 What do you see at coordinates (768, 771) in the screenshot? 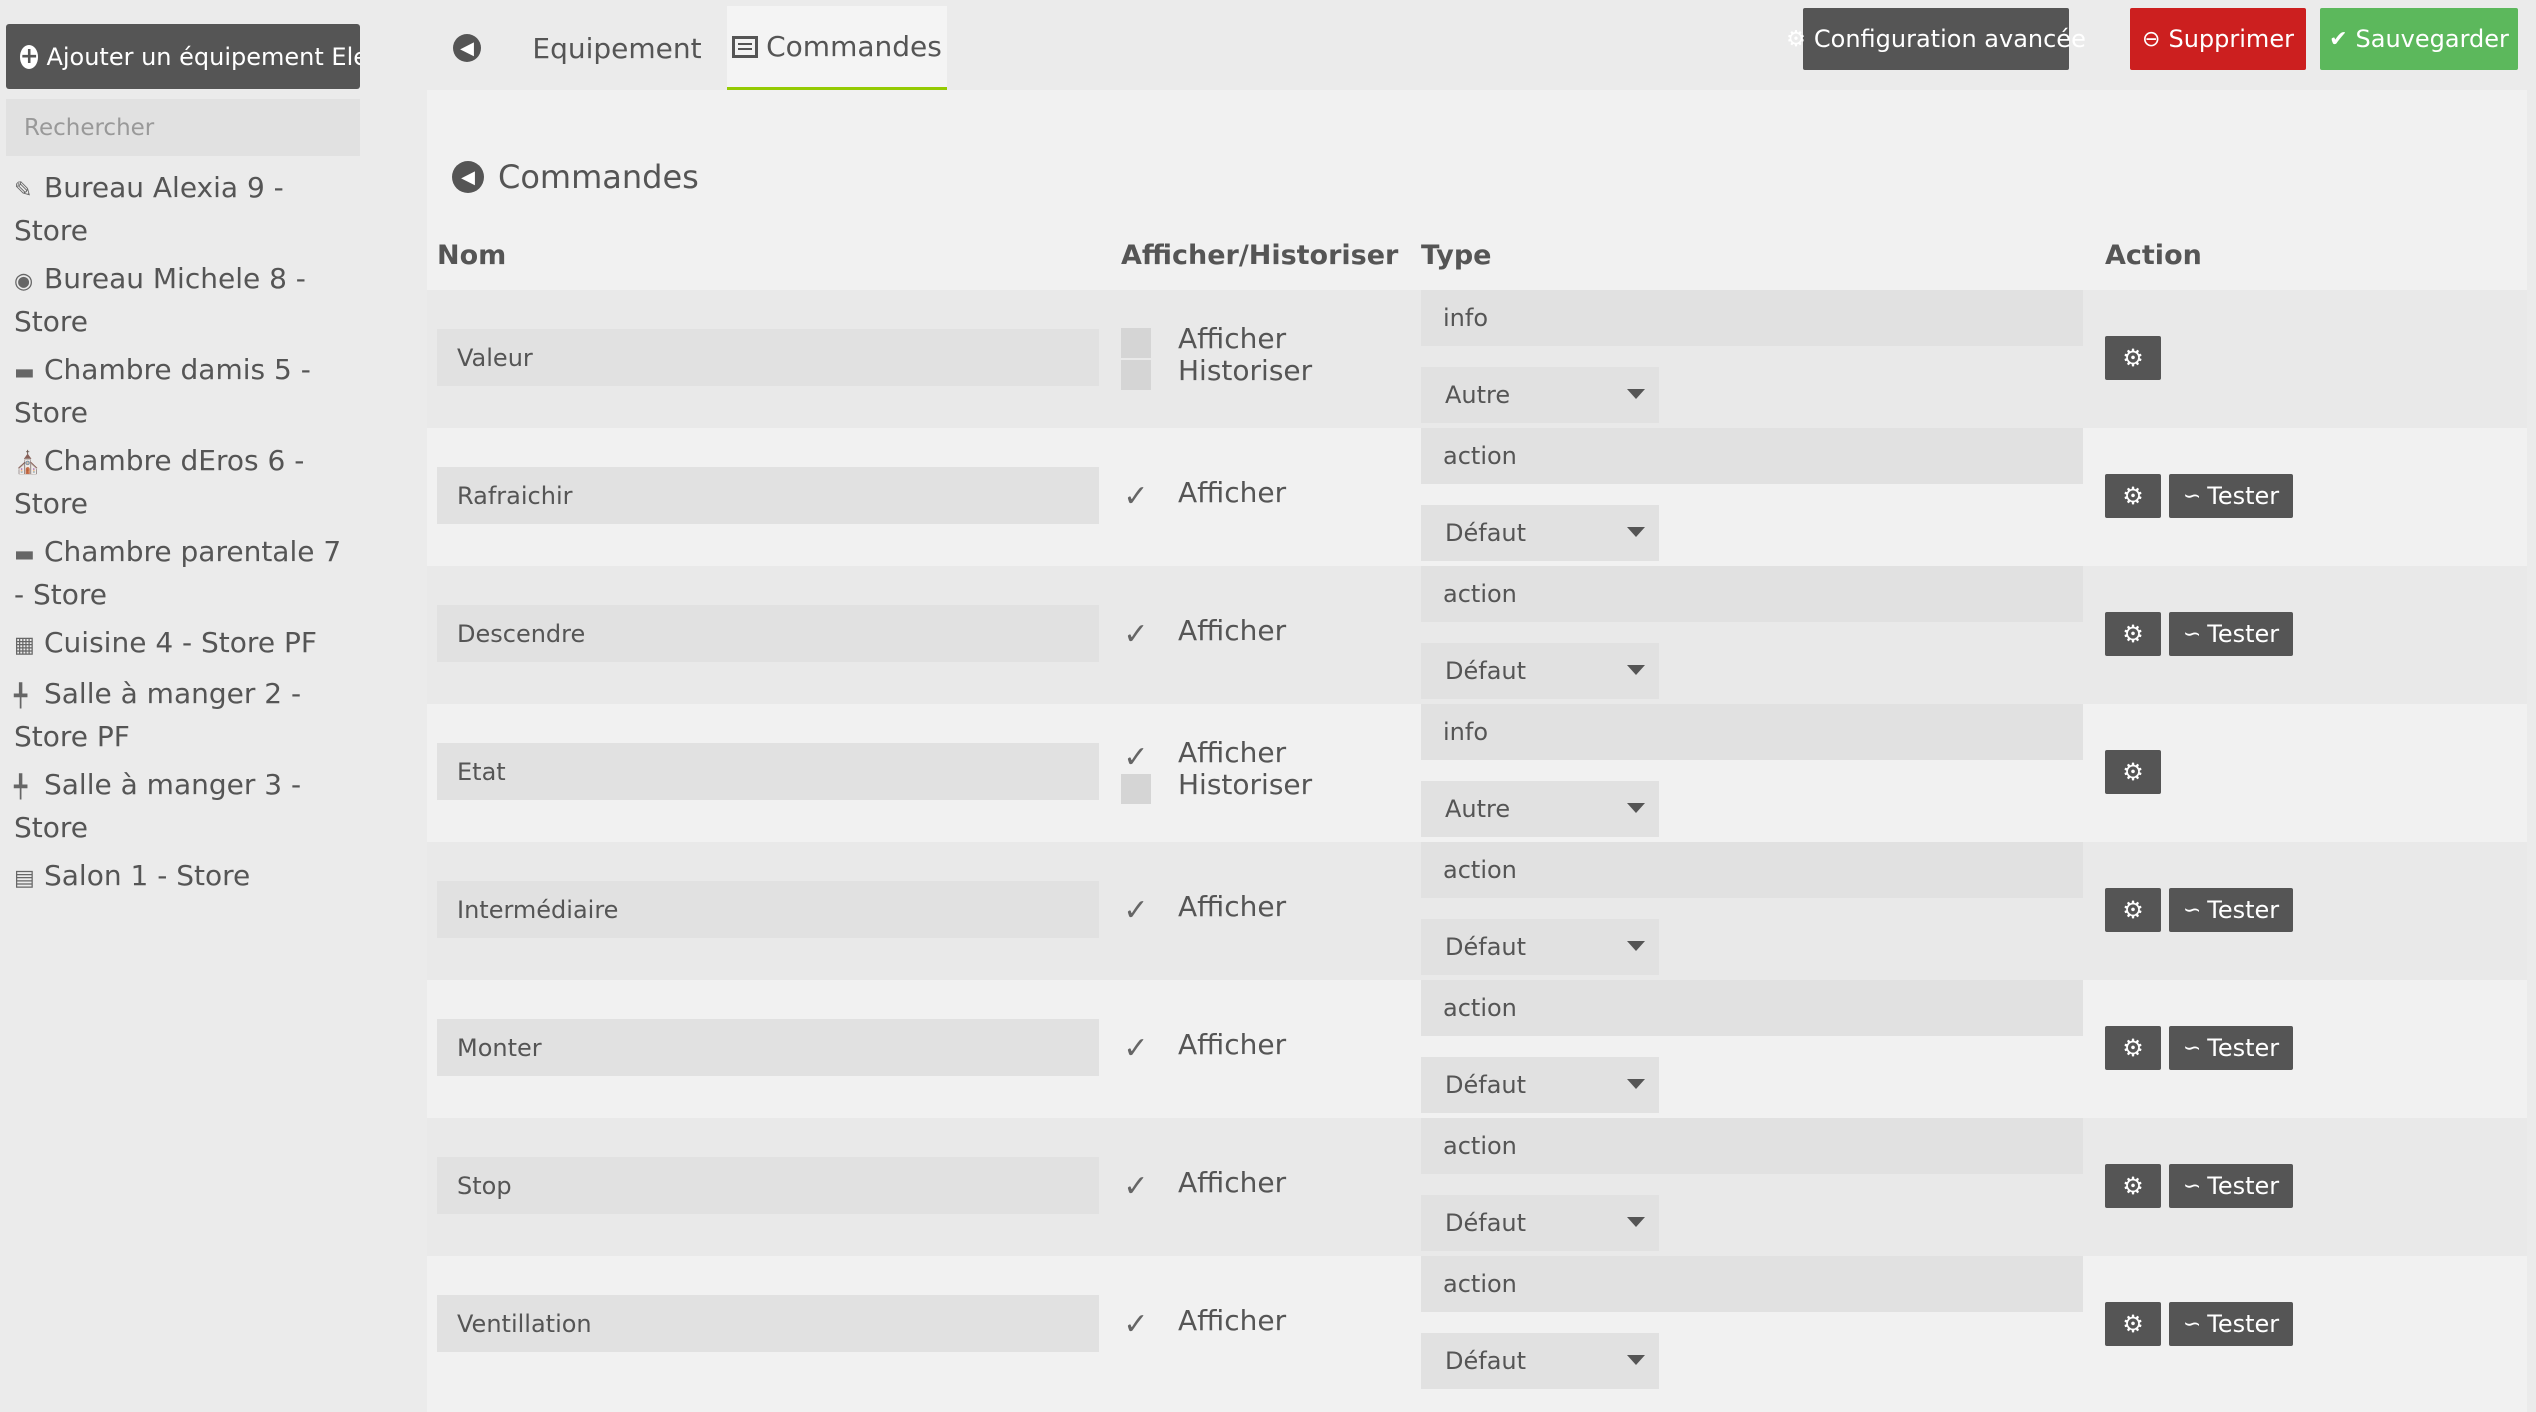
I see `command-name-input: Etat` at bounding box center [768, 771].